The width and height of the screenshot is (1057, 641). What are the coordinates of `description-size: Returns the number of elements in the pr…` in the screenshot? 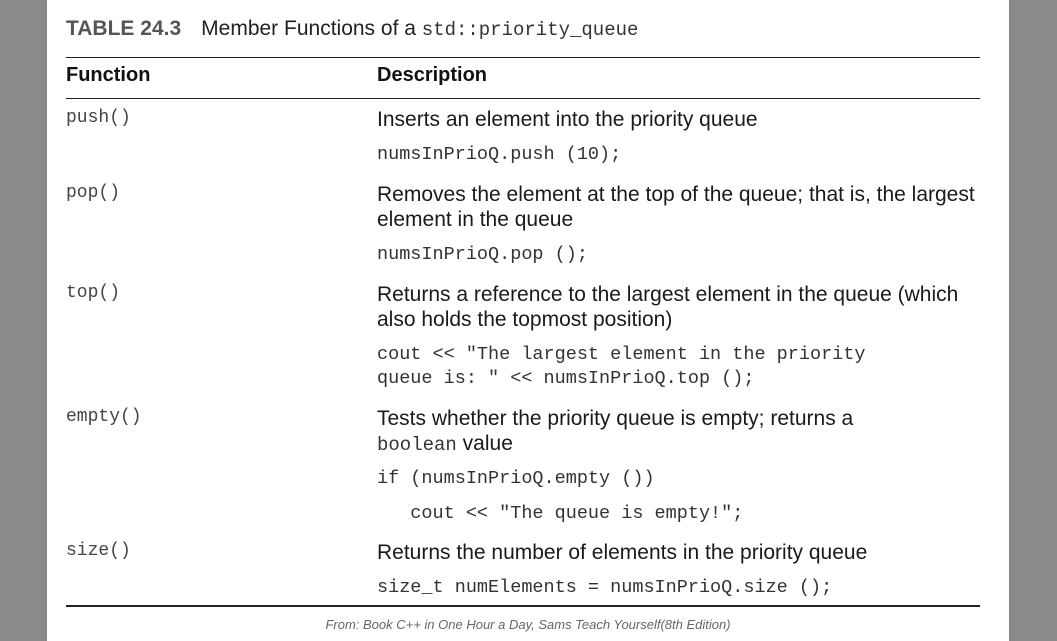 It's located at (622, 552).